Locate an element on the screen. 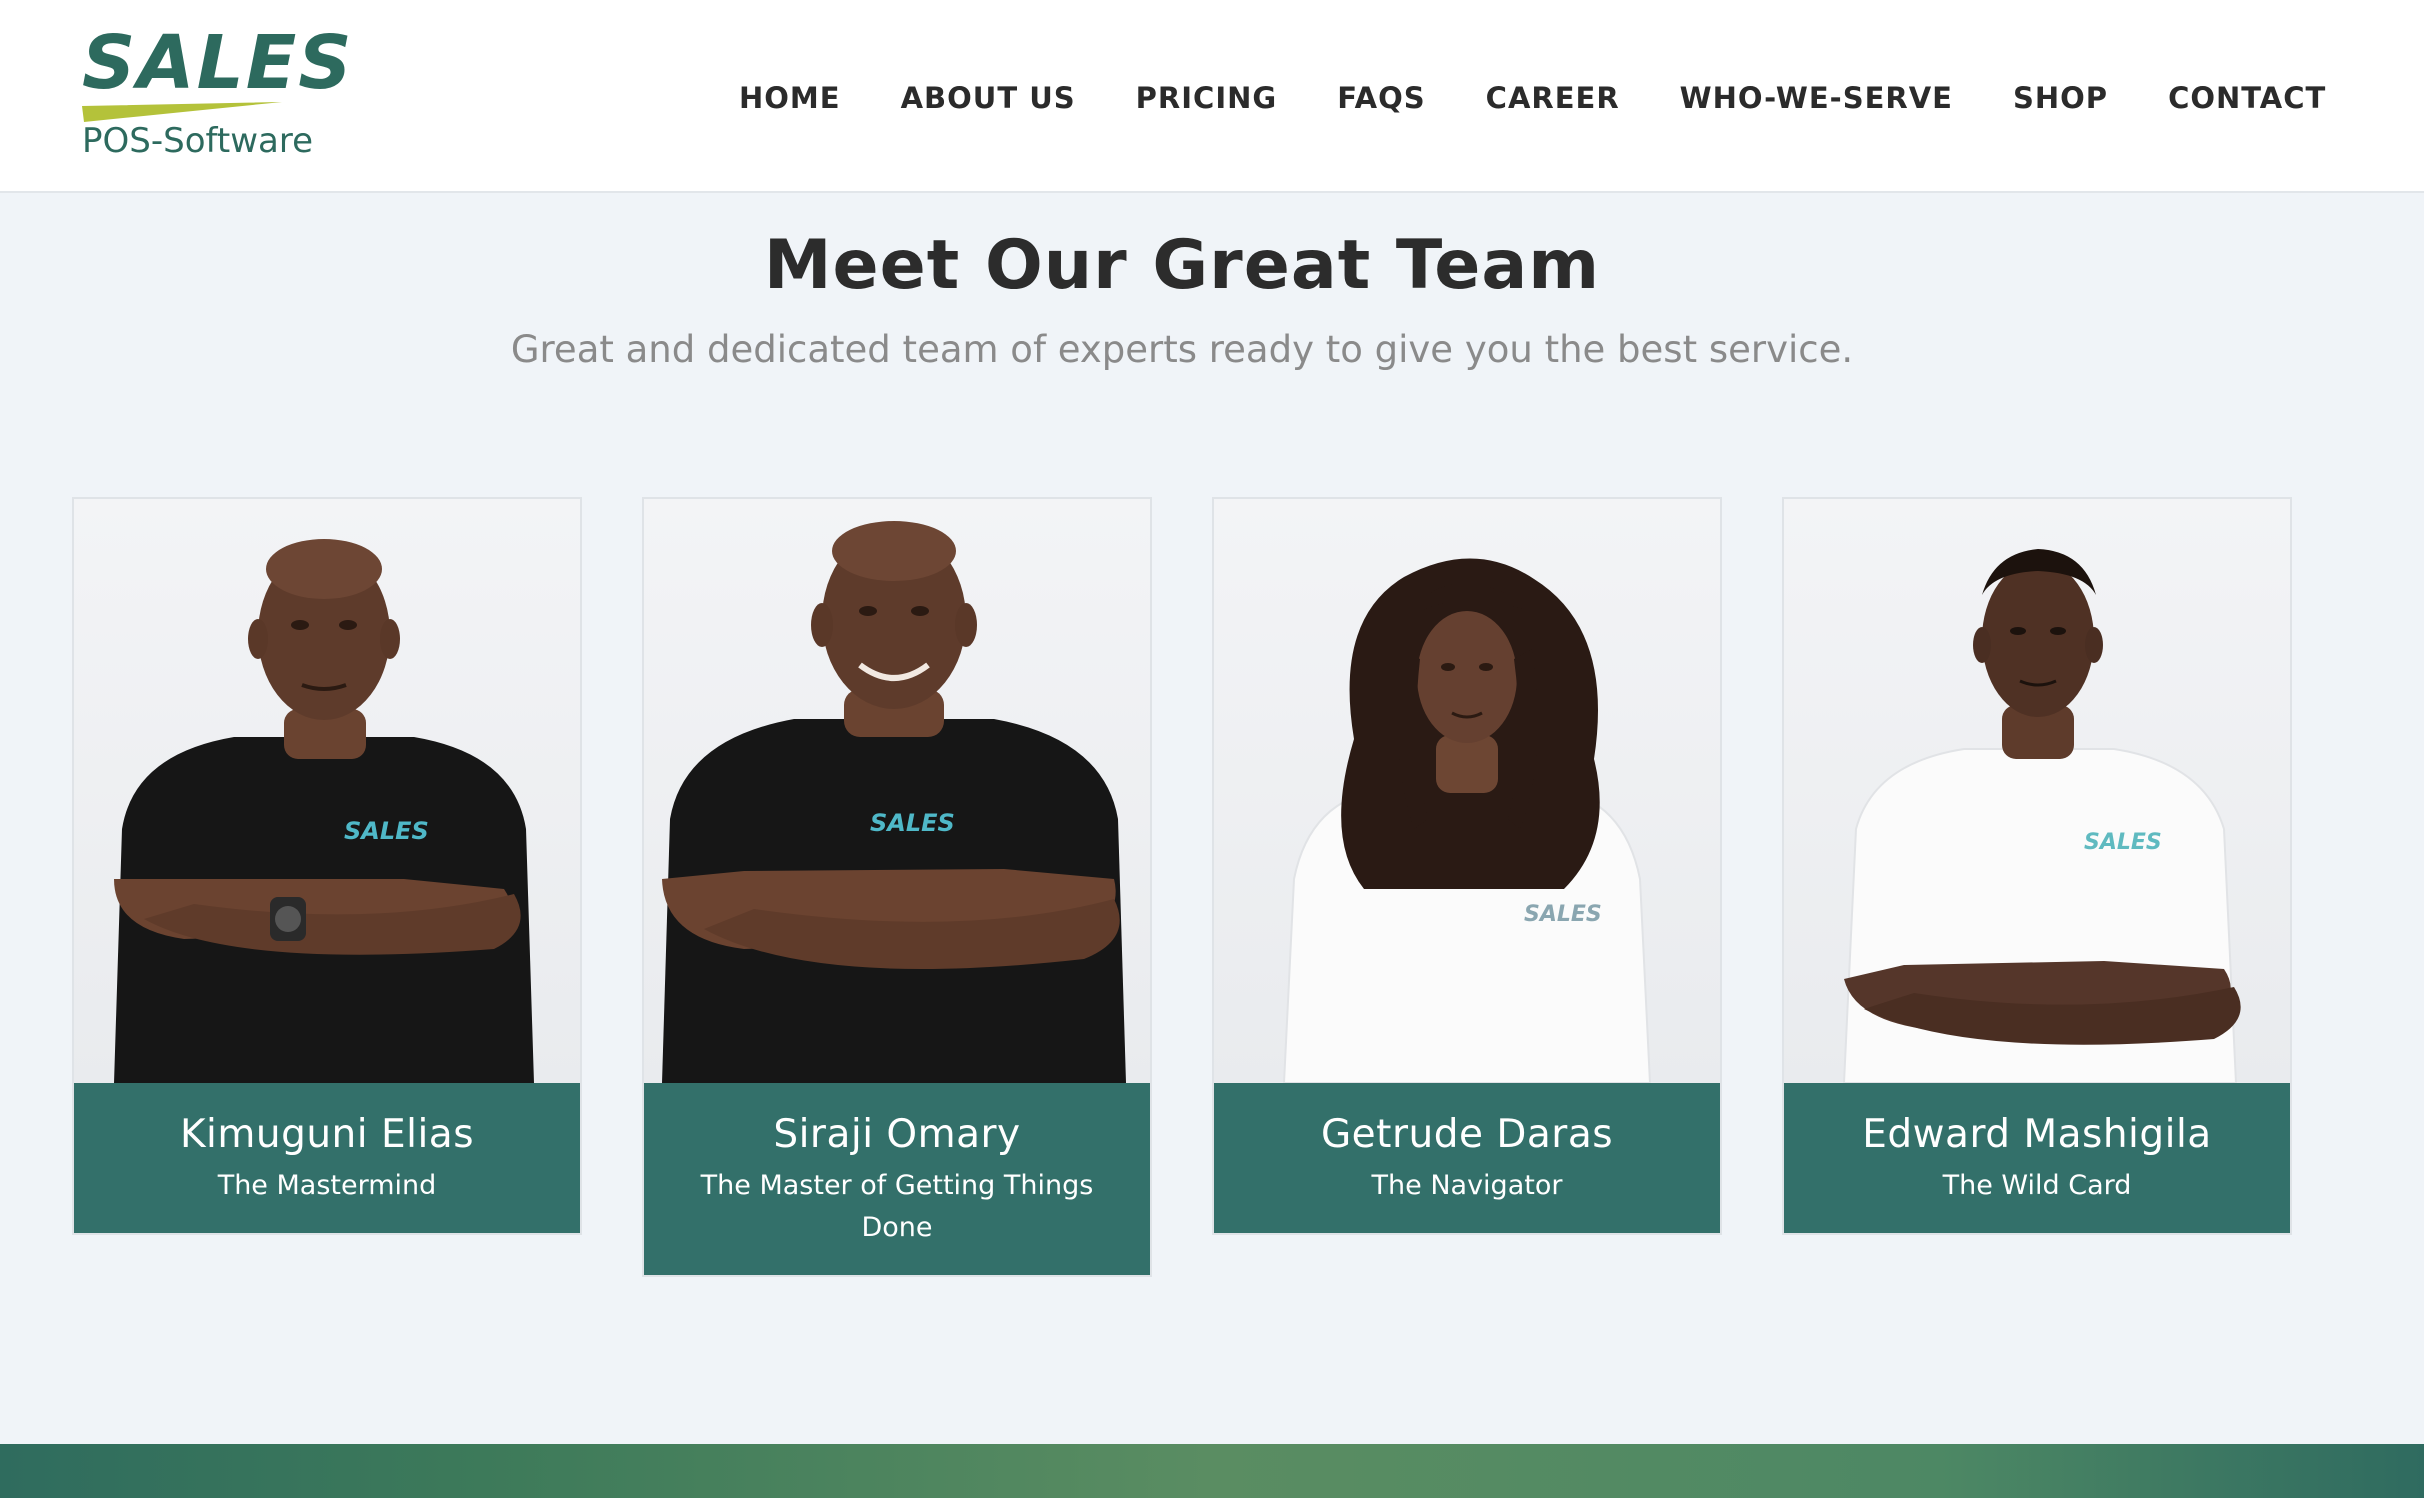  team-member-role: The Navigator is located at coordinates (1467, 1185).